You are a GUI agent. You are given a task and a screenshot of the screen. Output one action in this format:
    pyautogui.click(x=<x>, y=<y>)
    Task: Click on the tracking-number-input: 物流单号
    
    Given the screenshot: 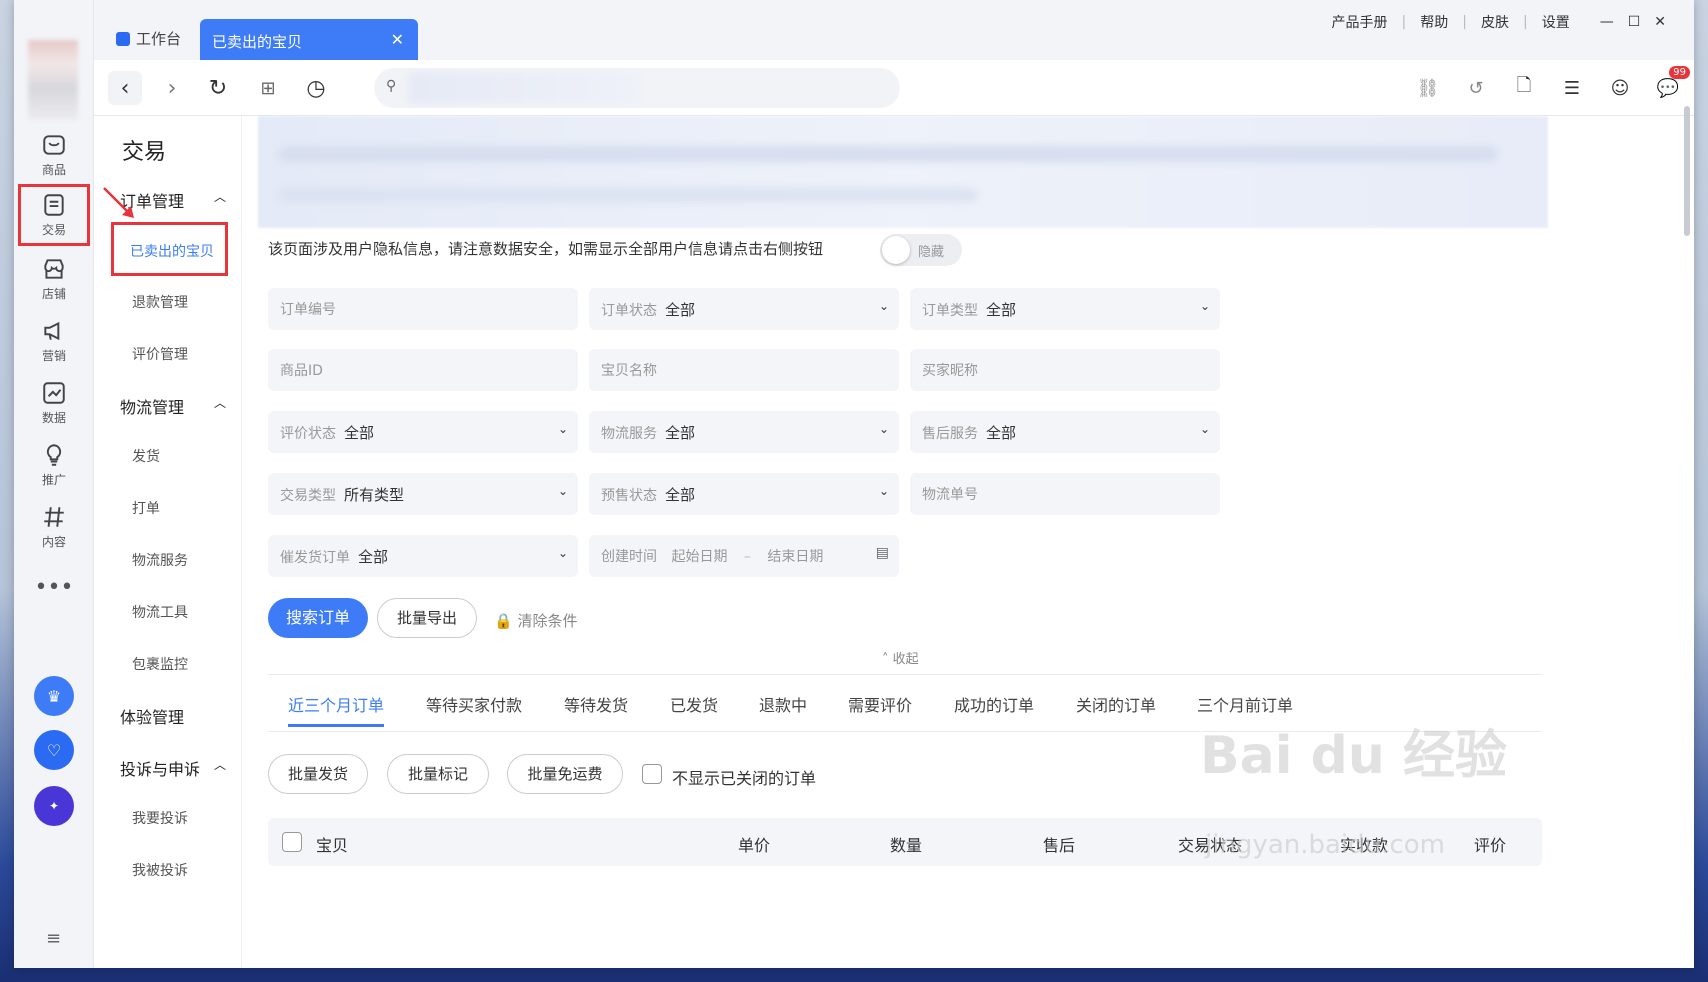 What is the action you would take?
    pyautogui.click(x=1065, y=494)
    